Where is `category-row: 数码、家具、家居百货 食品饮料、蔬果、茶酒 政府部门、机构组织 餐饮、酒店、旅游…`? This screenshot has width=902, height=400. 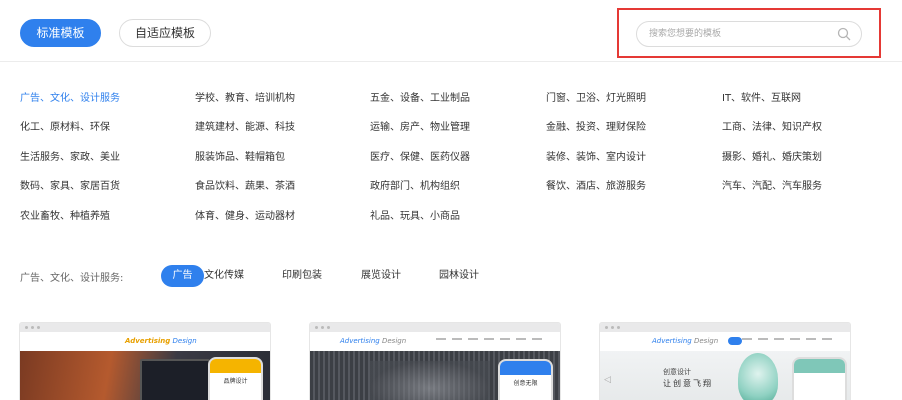 category-row: 数码、家具、家居百货 食品饮料、蔬果、茶酒 政府部门、机构组织 餐饮、酒店、旅游… is located at coordinates (455, 194).